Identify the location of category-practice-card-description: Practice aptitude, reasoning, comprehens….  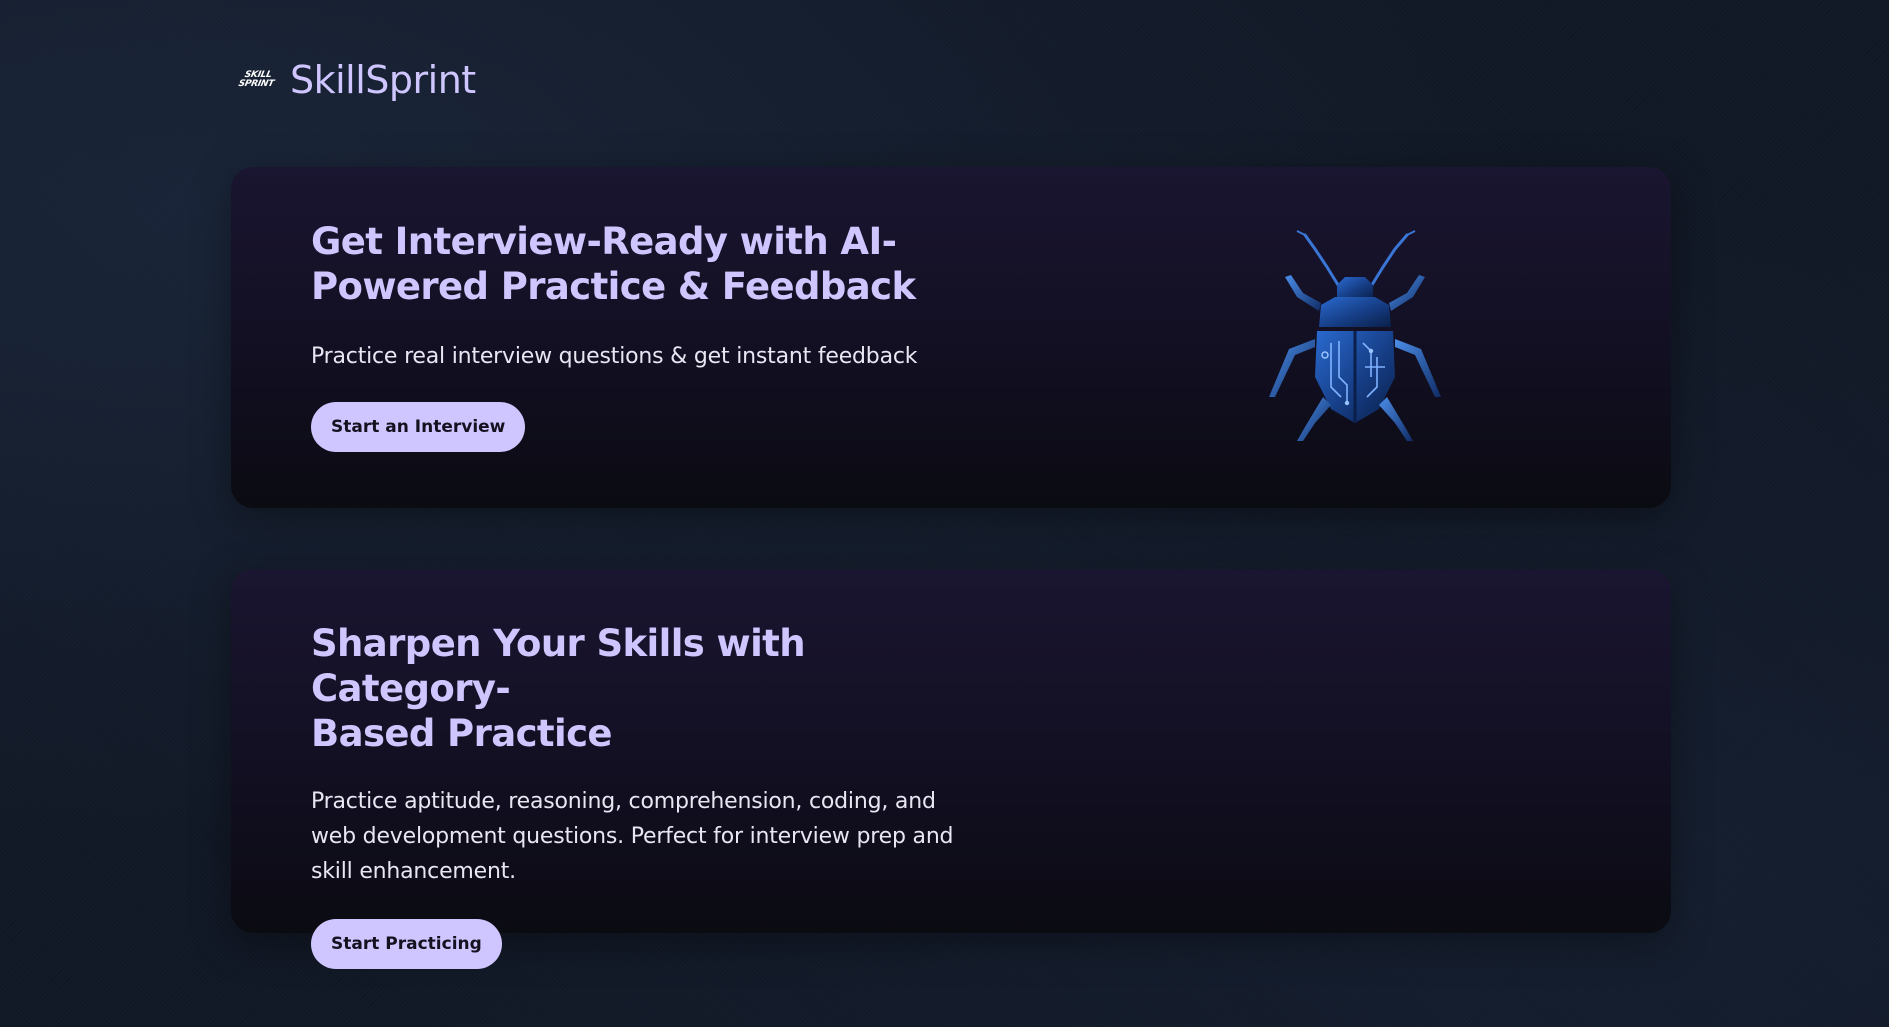
(641, 836).